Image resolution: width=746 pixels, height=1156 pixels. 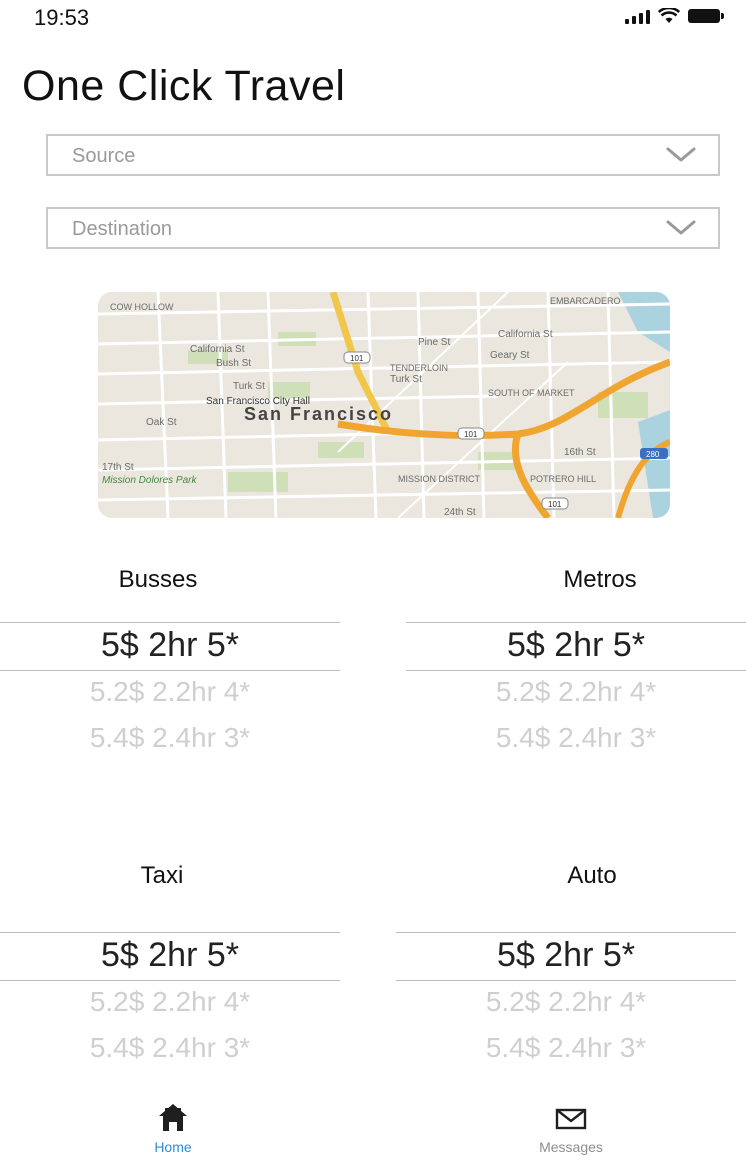 What do you see at coordinates (173, 1147) in the screenshot?
I see `tab-home-label: Home` at bounding box center [173, 1147].